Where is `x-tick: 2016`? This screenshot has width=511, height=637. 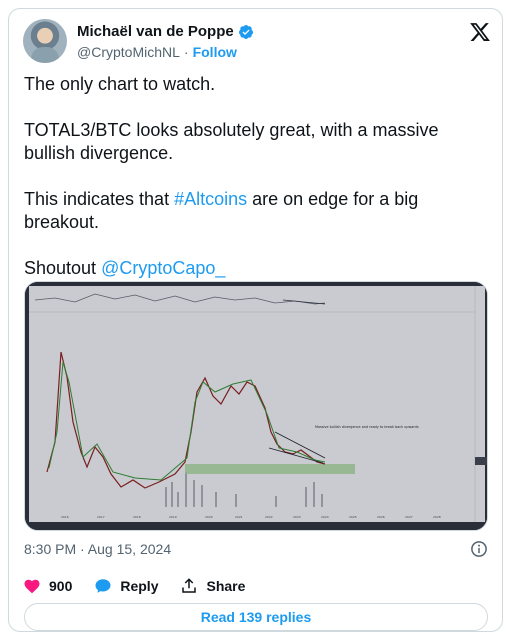 x-tick: 2016 is located at coordinates (65, 517).